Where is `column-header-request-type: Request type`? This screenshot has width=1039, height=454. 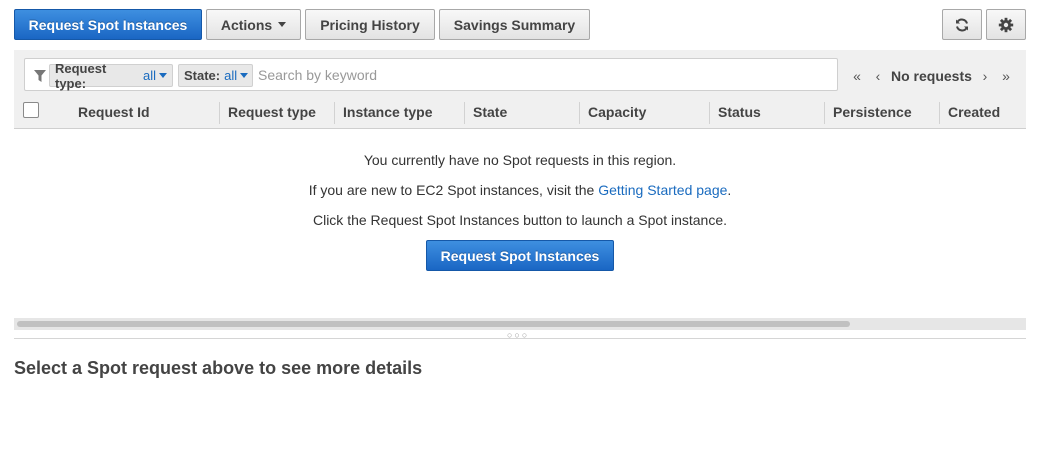 column-header-request-type: Request type is located at coordinates (268, 113).